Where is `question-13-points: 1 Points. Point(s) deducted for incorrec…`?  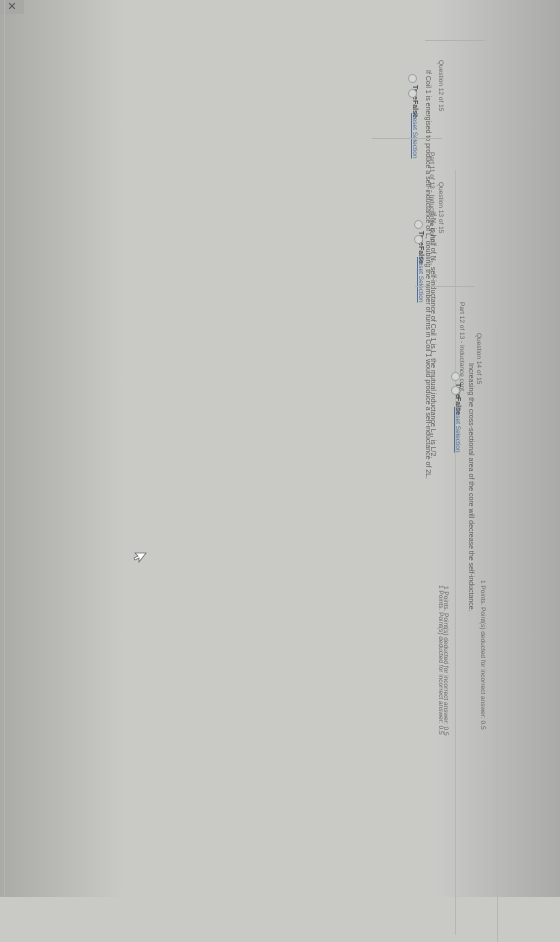 question-13-points: 1 Points. Point(s) deducted for incorrec… is located at coordinates (445, 661).